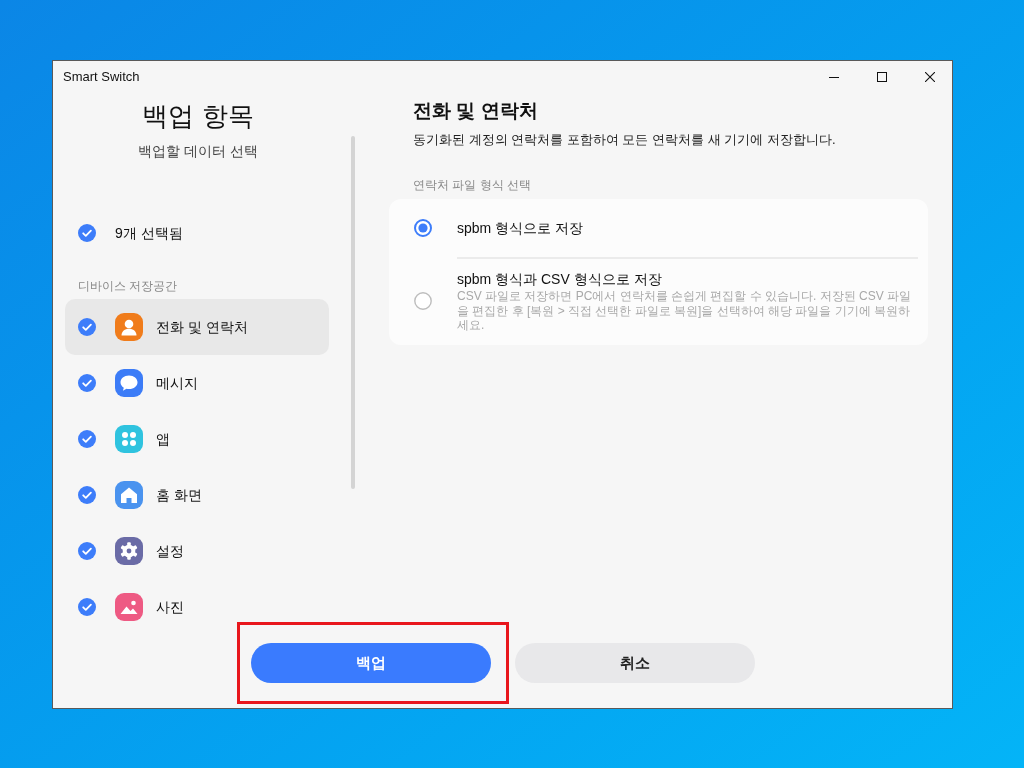 This screenshot has width=1024, height=768. What do you see at coordinates (423, 228) in the screenshot?
I see `selected-radio-icon` at bounding box center [423, 228].